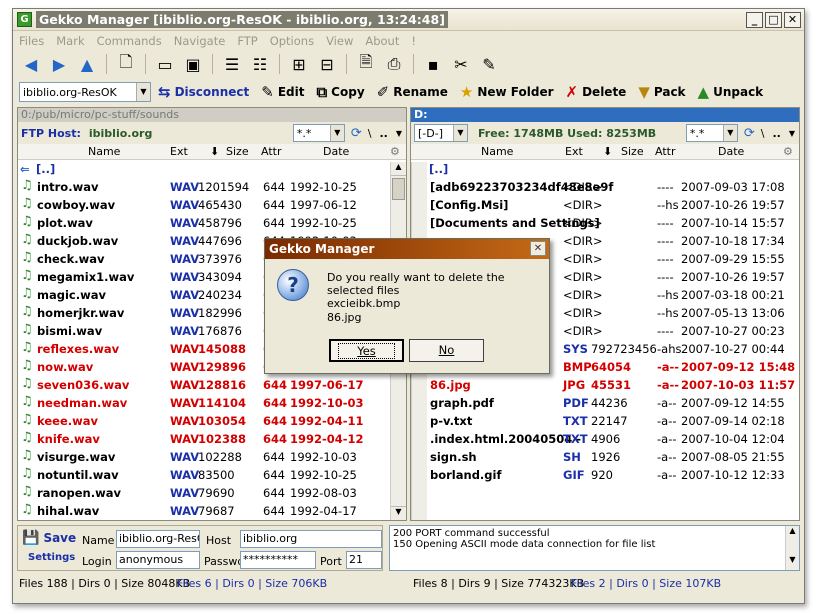 The width and height of the screenshot is (821, 614). I want to click on menu-item: FTP, so click(247, 41).